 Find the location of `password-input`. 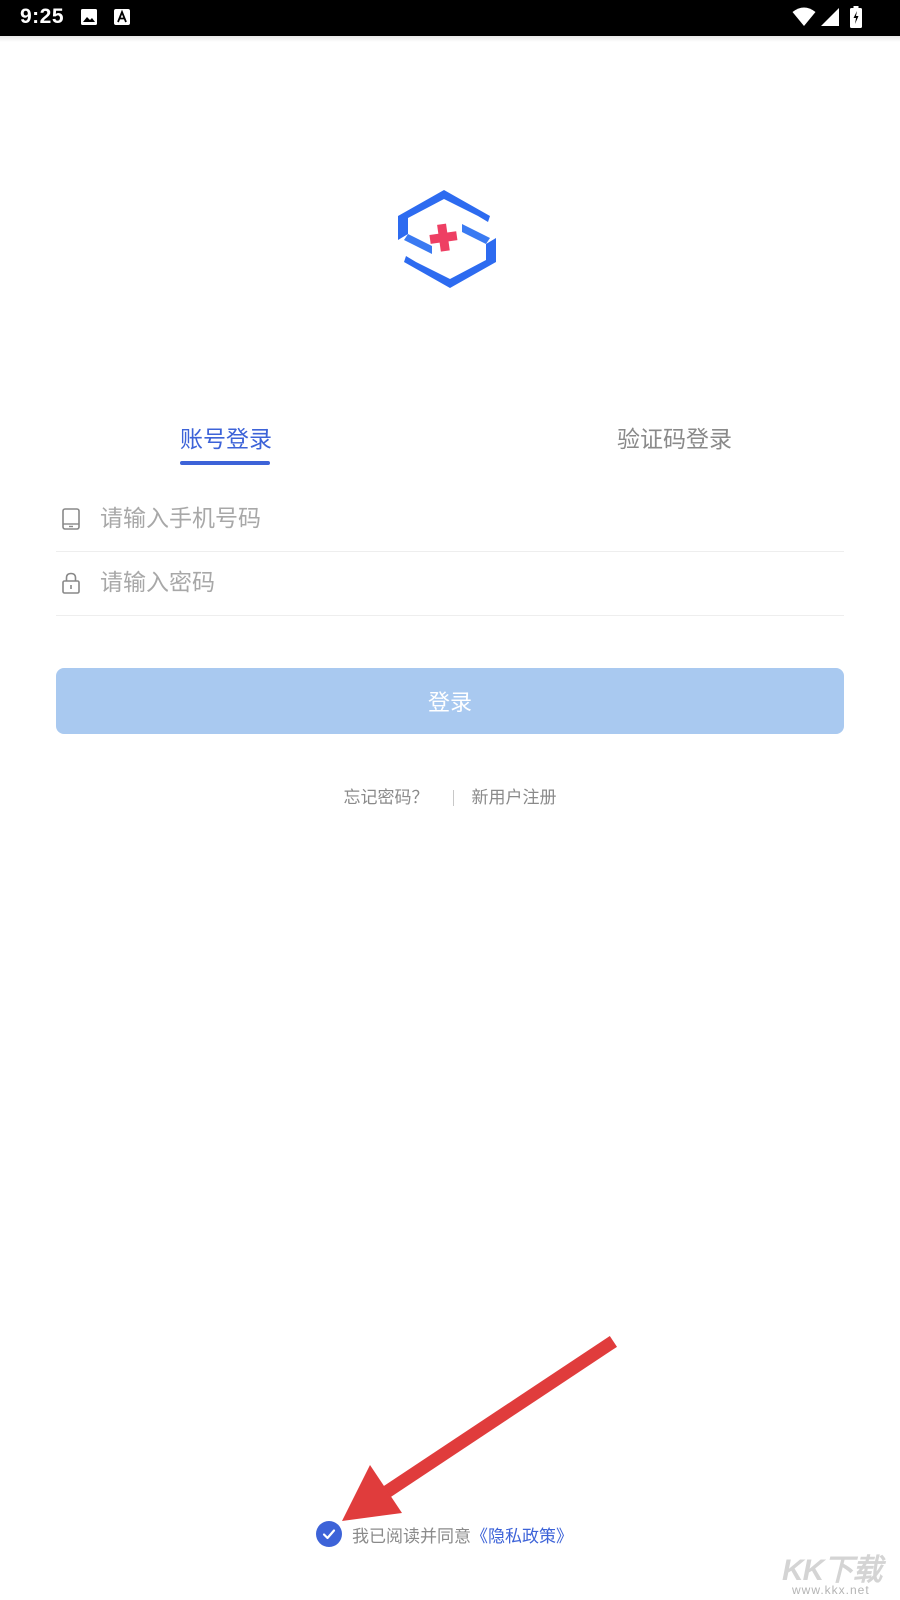

password-input is located at coordinates (460, 583).